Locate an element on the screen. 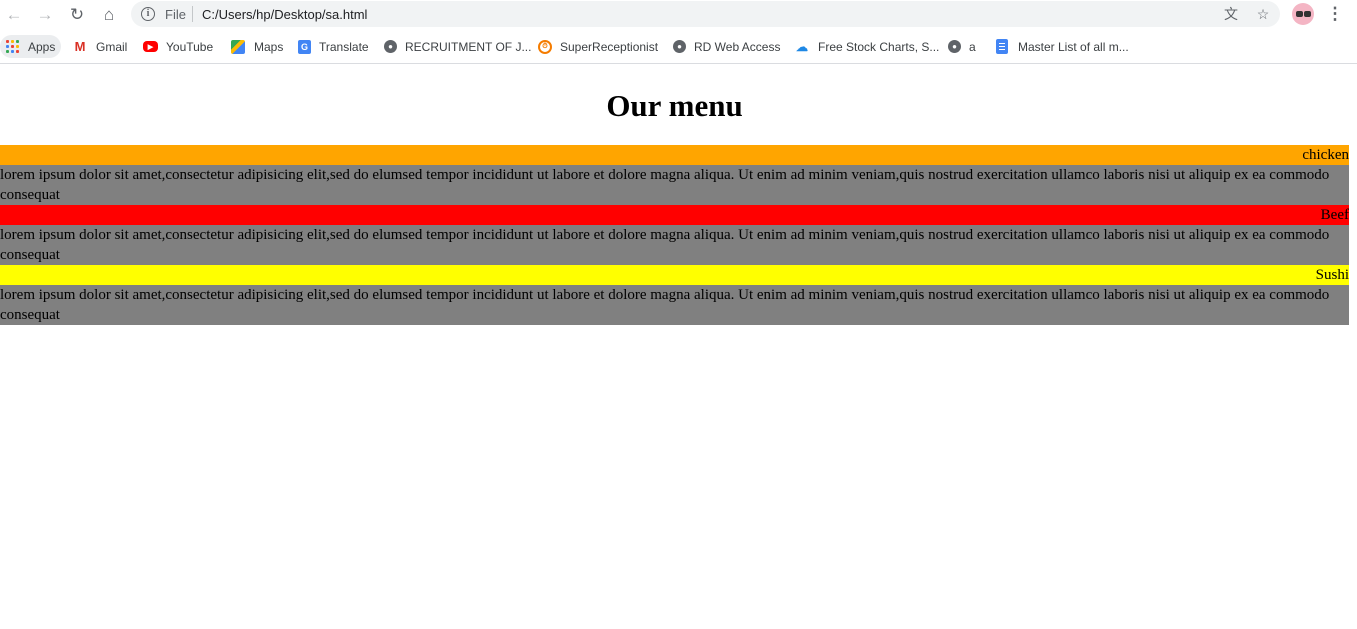 This screenshot has height=629, width=1357. bookmark-maps: Maps is located at coordinates (256, 46).